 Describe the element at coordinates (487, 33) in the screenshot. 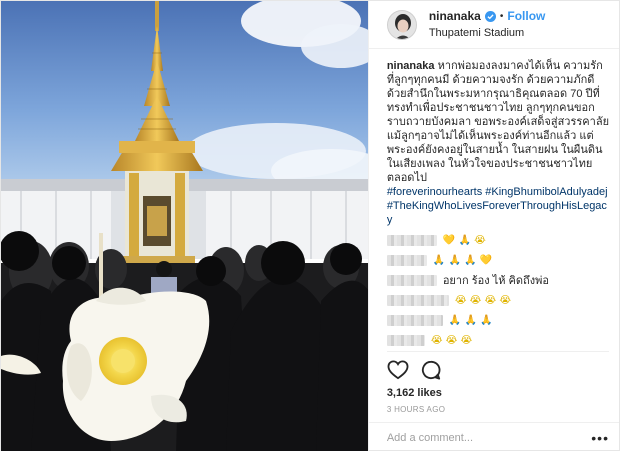

I see `location-link: Thupatemi Stadium` at that location.